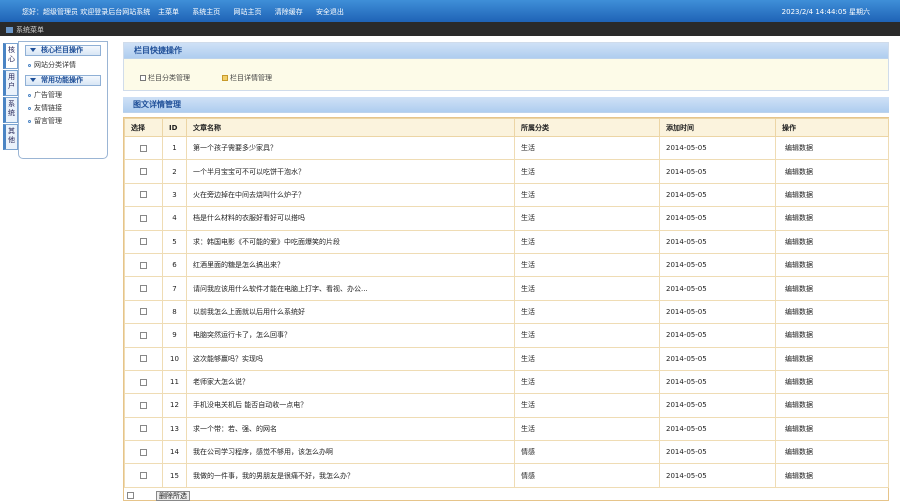 This screenshot has width=900, height=501. What do you see at coordinates (350, 382) in the screenshot?
I see `row-article-name: 老师家大怎么说？` at bounding box center [350, 382].